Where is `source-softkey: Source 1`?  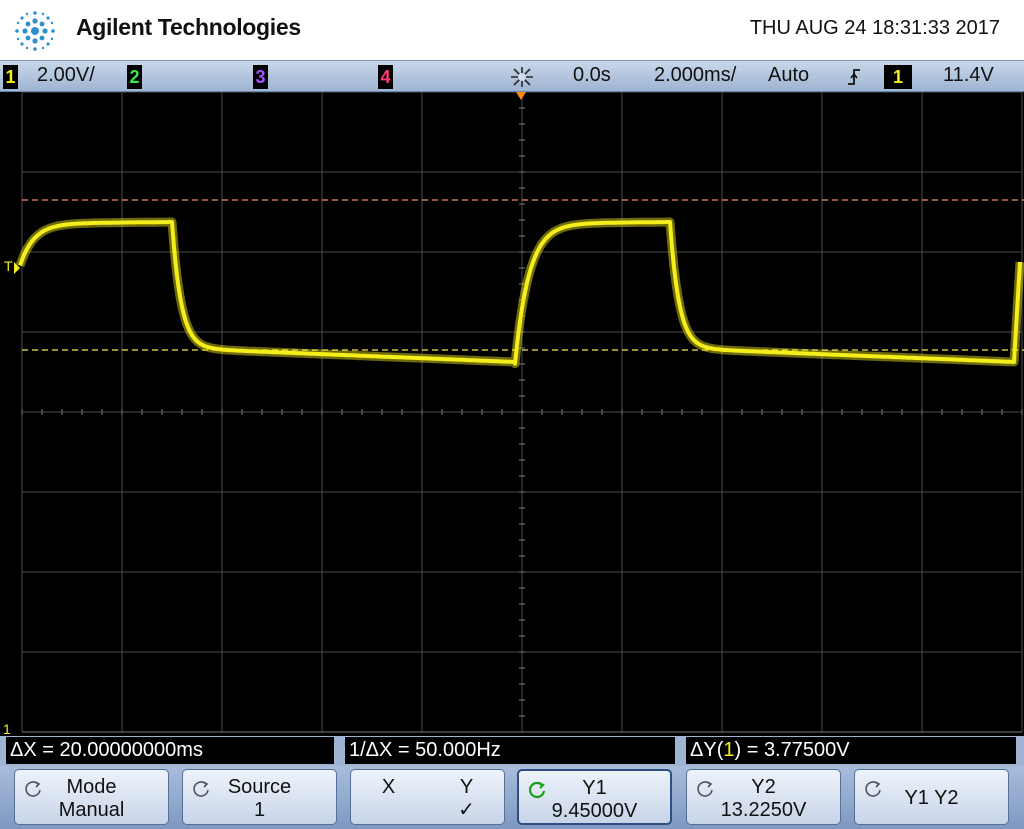 source-softkey: Source 1 is located at coordinates (259, 797).